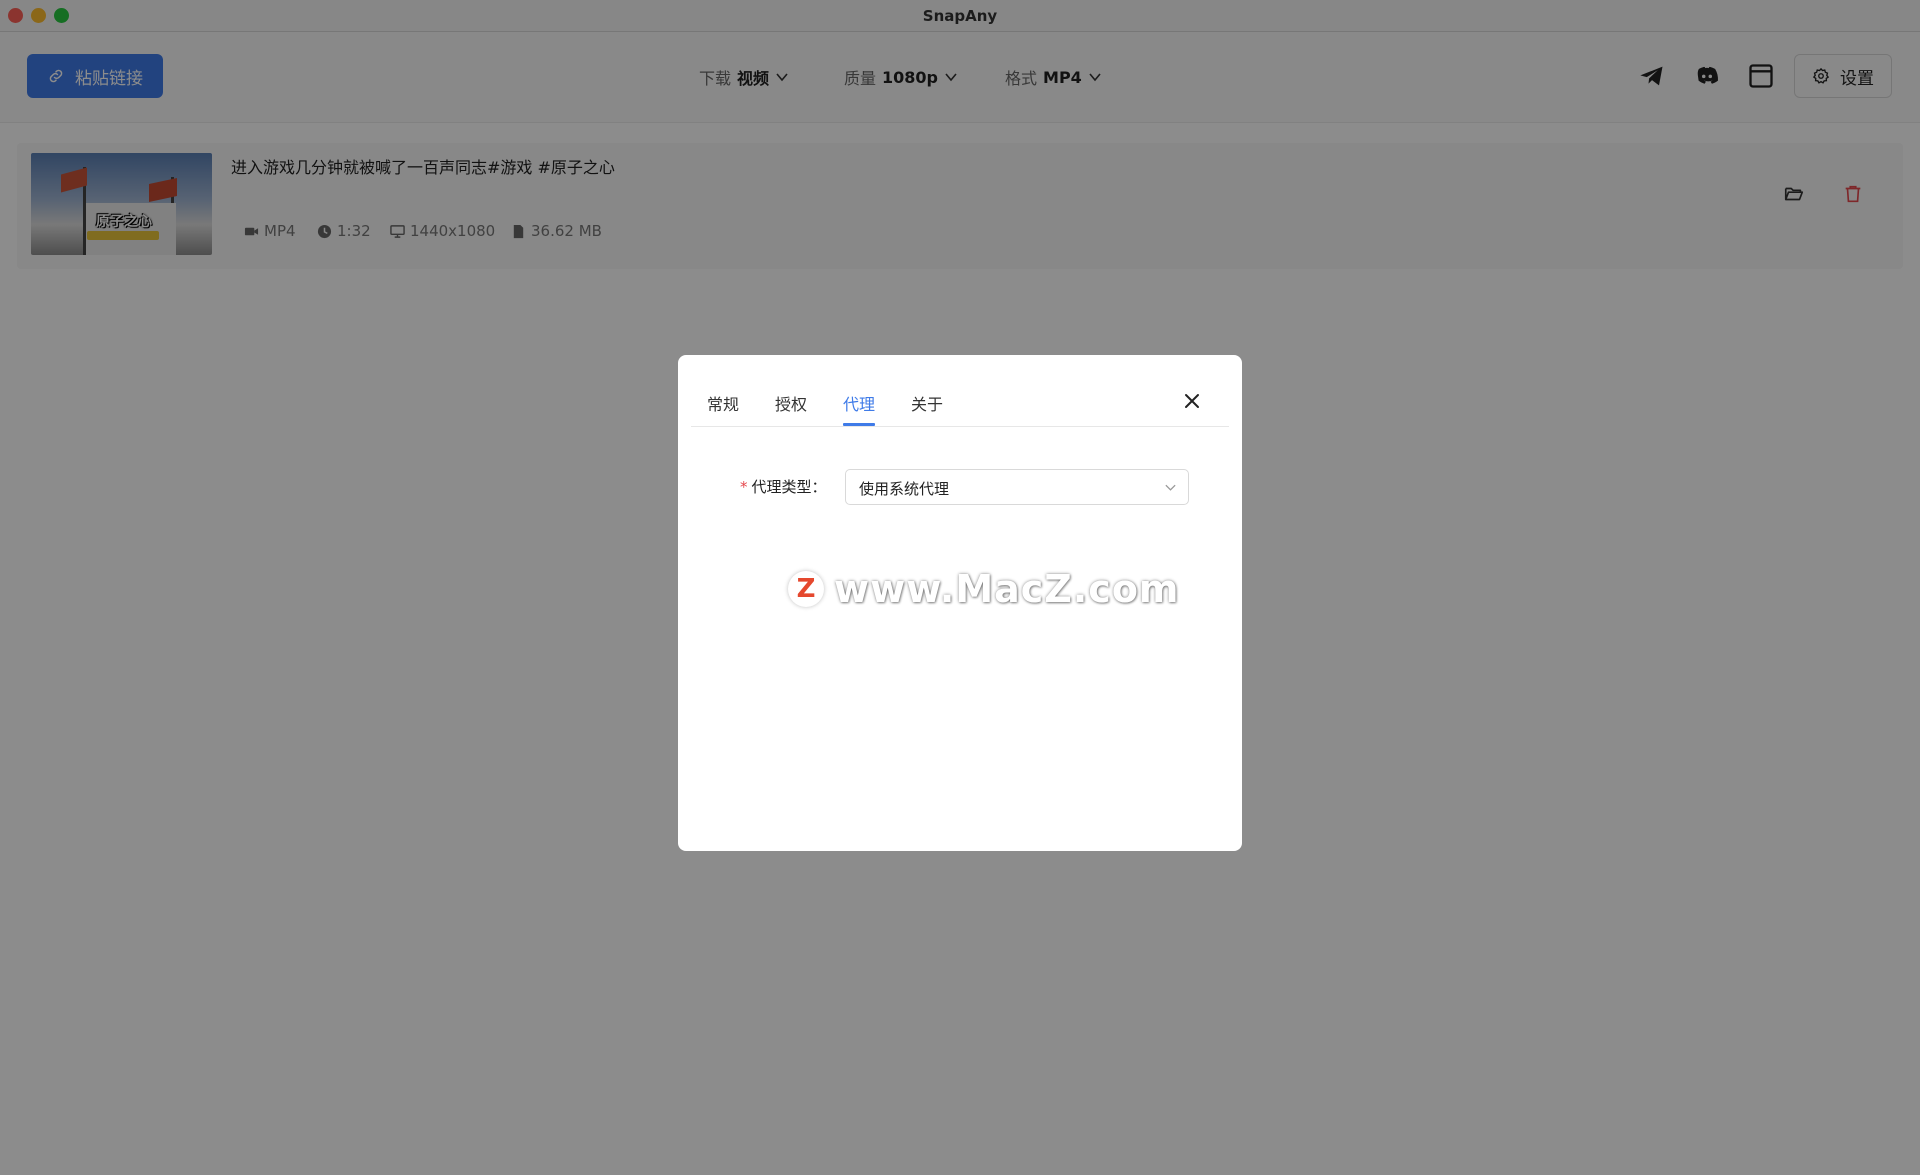  Describe the element at coordinates (1170, 487) in the screenshot. I see `chevron-down-icon` at that location.